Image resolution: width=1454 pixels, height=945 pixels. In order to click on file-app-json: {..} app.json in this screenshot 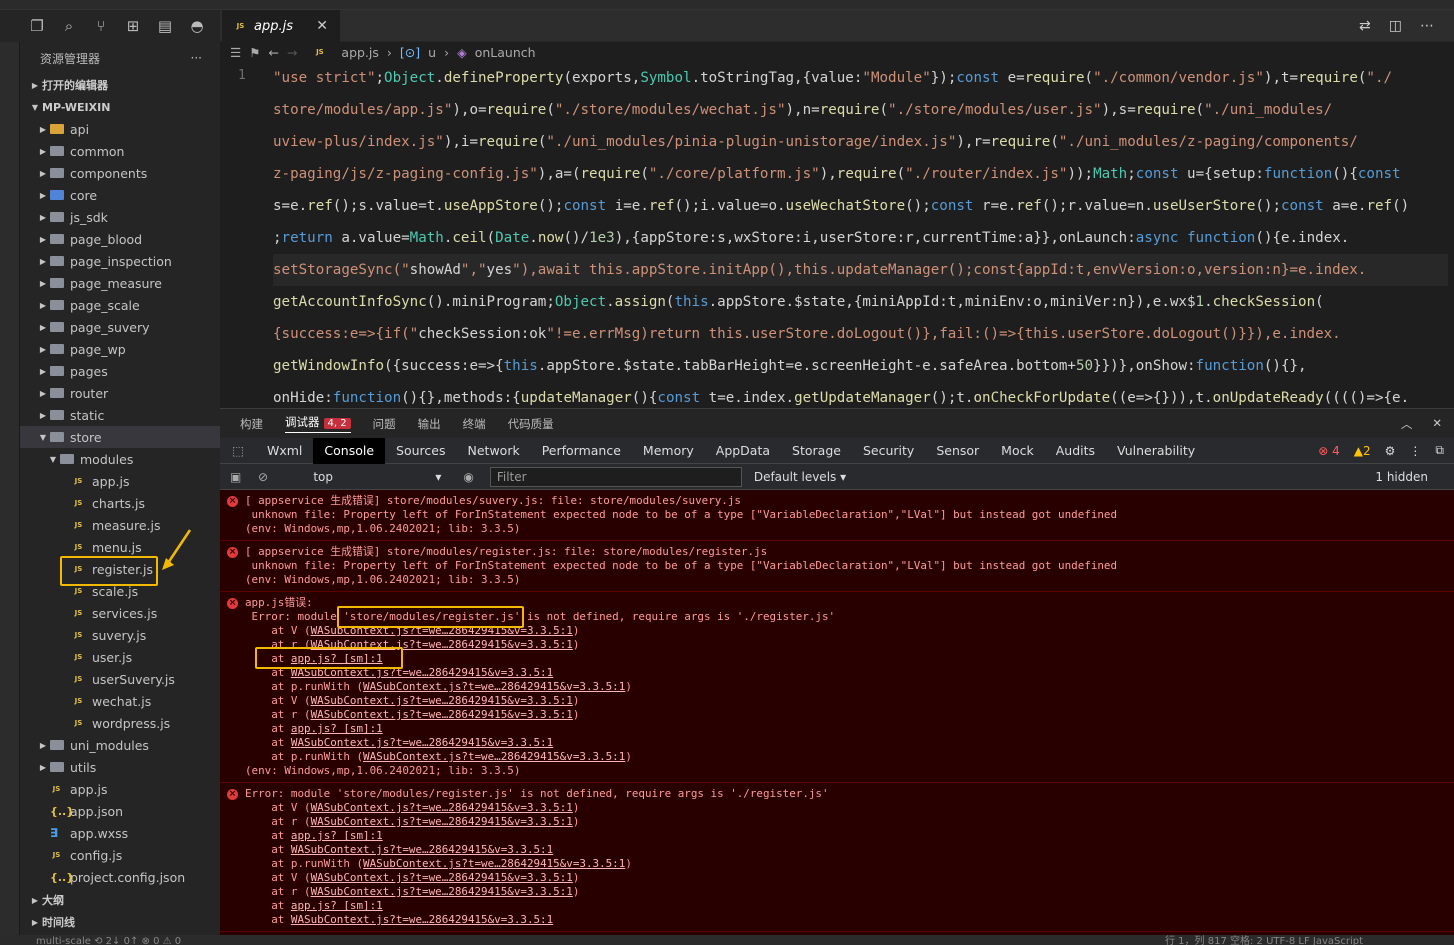, I will do `click(120, 811)`.